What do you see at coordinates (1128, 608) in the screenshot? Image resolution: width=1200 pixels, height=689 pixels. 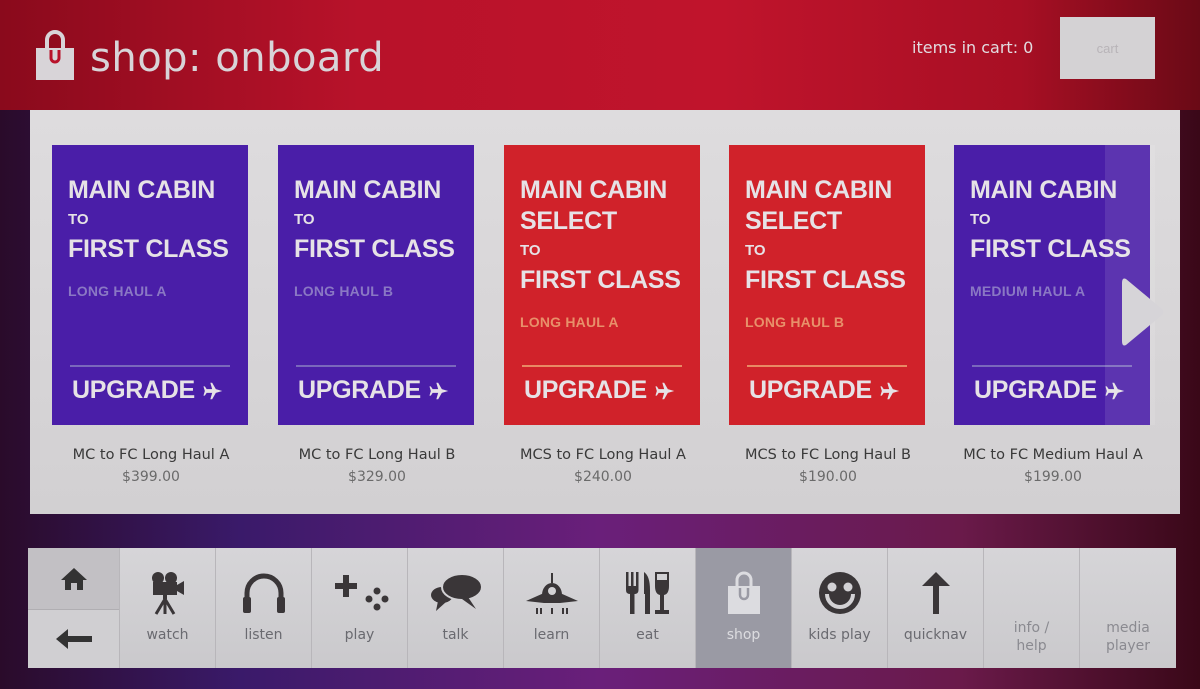 I see `nav-item-media-player: media player` at bounding box center [1128, 608].